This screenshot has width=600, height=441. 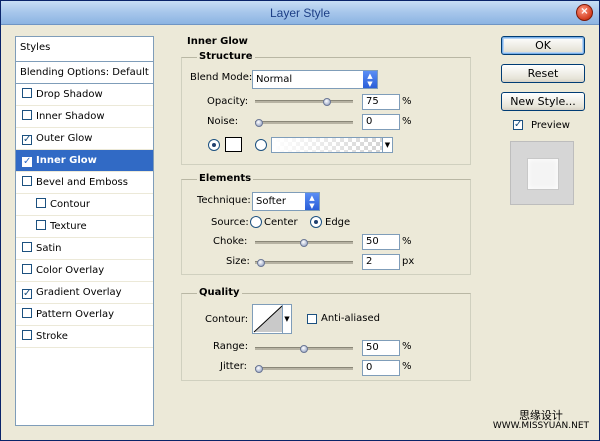 What do you see at coordinates (381, 348) in the screenshot?
I see `range-input: 50` at bounding box center [381, 348].